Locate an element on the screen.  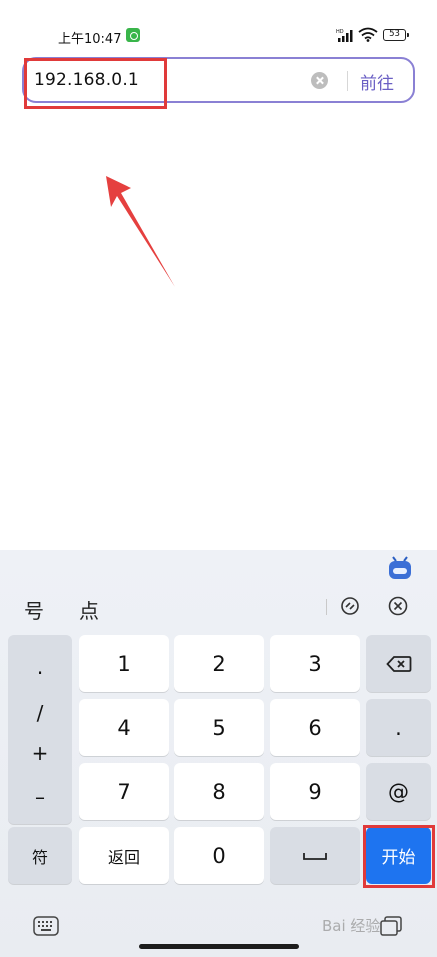
key-at: @ is located at coordinates (398, 791).